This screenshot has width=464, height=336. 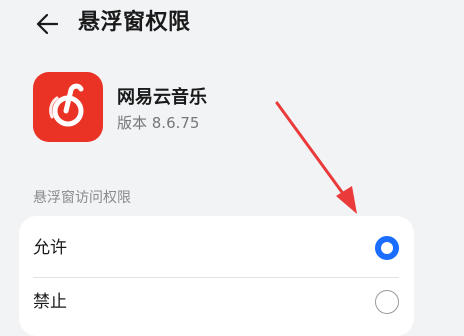 I want to click on radio-unchecked-icon, so click(x=387, y=302).